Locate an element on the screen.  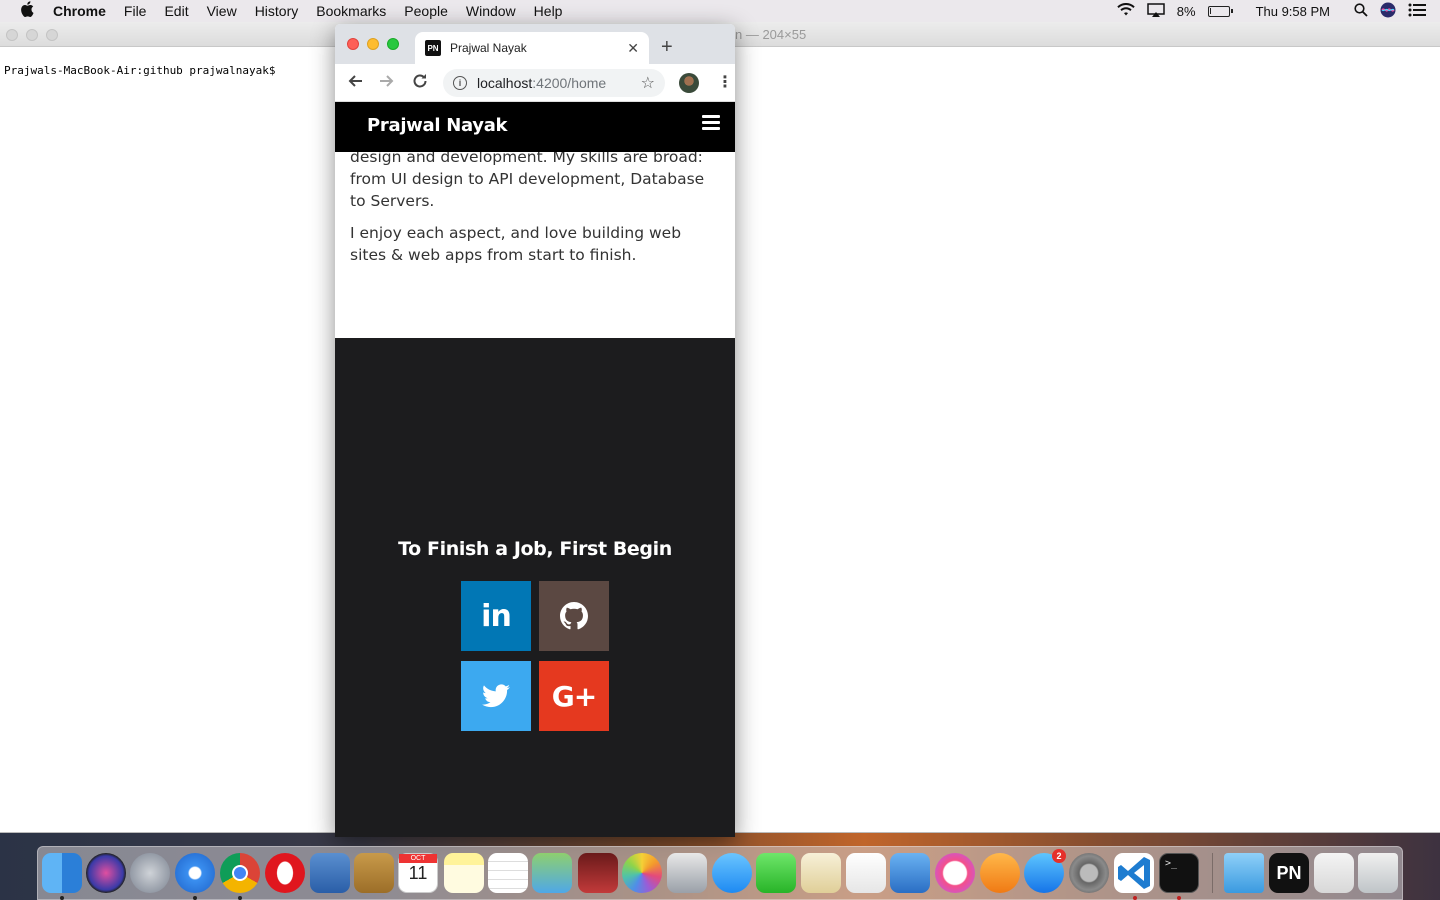
github-icon is located at coordinates (574, 616).